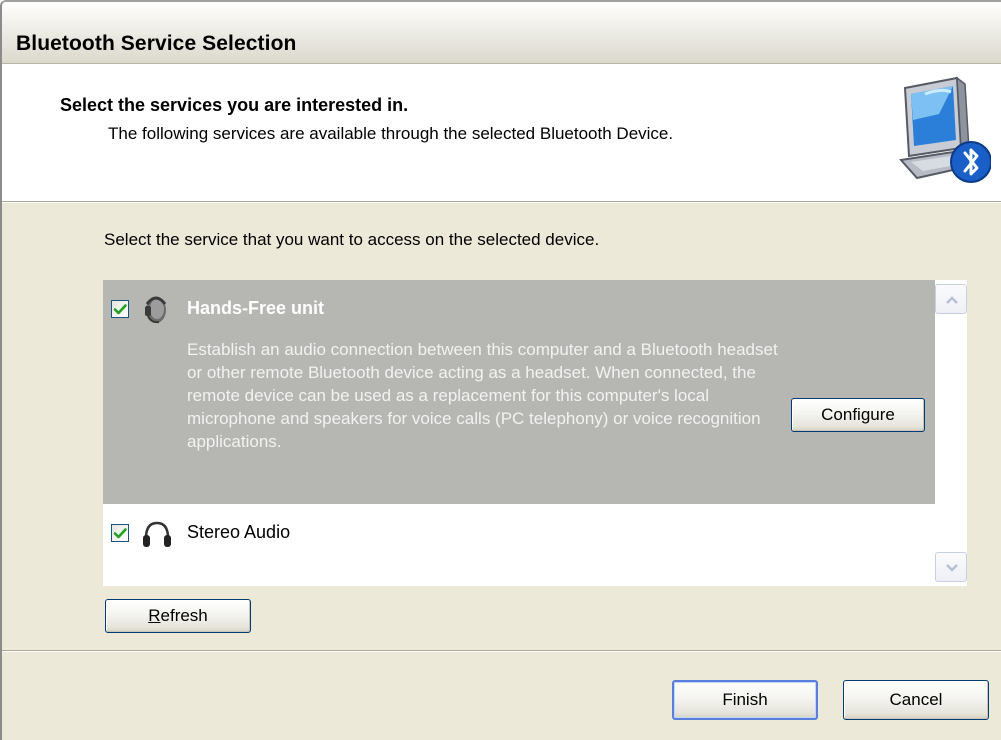 The width and height of the screenshot is (1001, 740). What do you see at coordinates (858, 415) in the screenshot?
I see `configure-button: Configure` at bounding box center [858, 415].